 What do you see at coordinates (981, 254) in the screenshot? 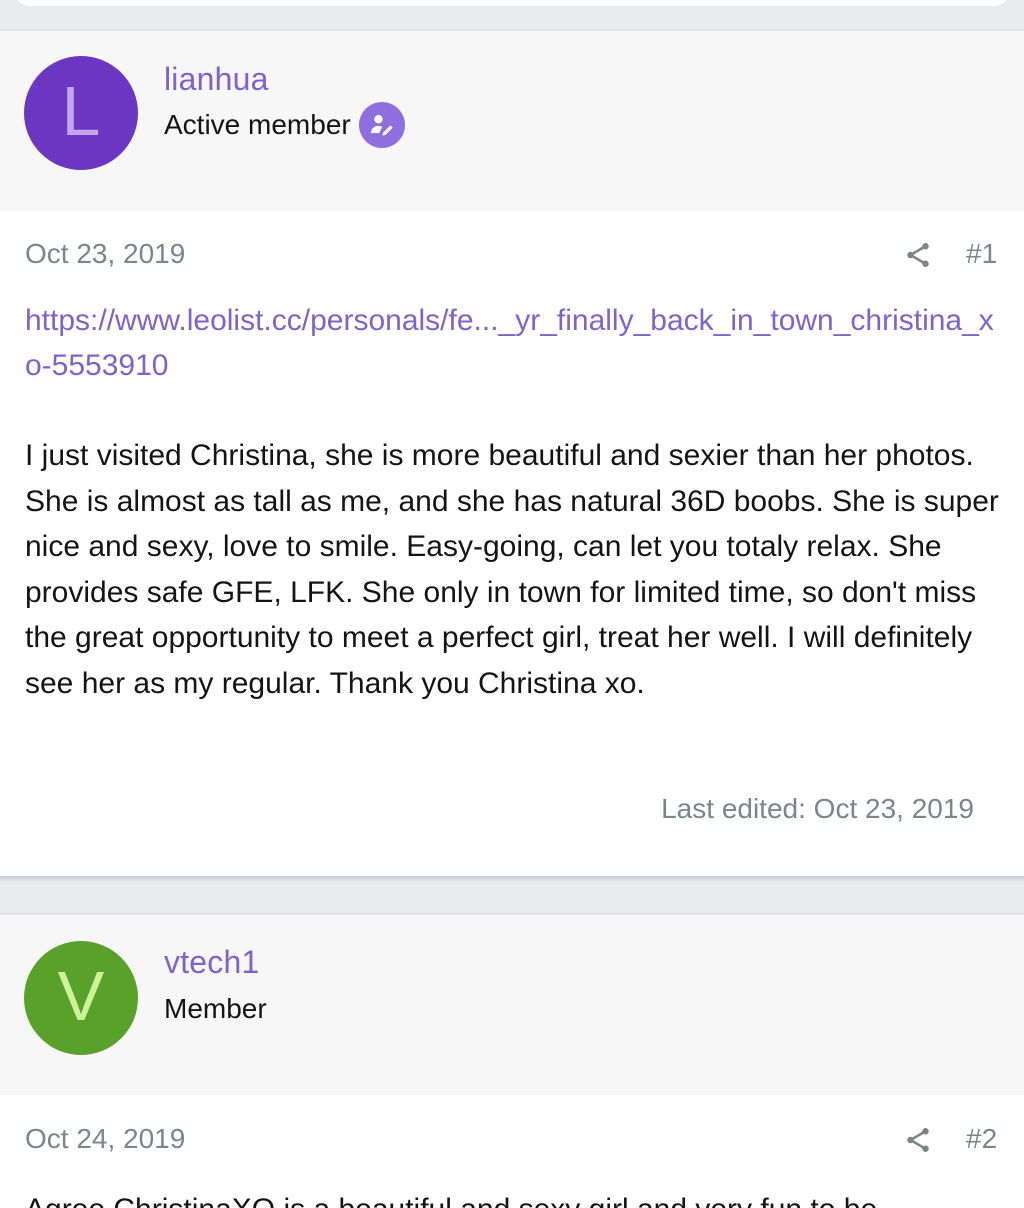
I see `post-number: #1` at bounding box center [981, 254].